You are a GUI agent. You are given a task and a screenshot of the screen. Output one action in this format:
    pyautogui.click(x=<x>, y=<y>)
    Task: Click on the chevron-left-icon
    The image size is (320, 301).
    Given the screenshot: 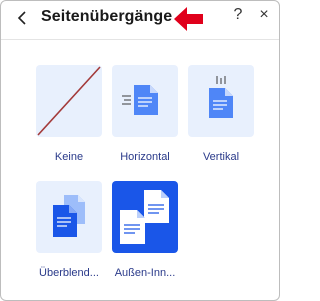 What is the action you would take?
    pyautogui.click(x=21, y=18)
    